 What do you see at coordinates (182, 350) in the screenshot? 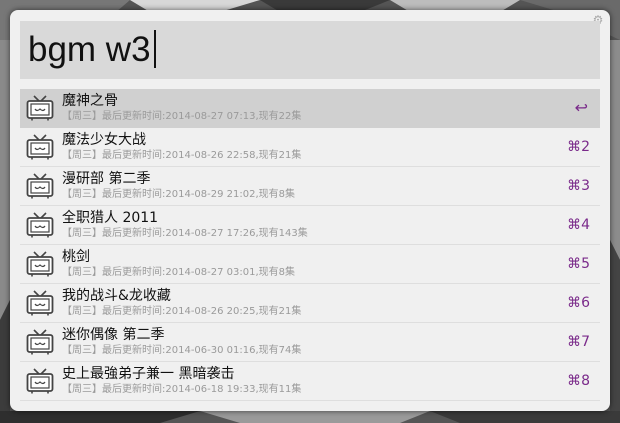
I see `result-subtitle: 【周三】最后更新时间:2014-06-30 01:16,现有74集` at bounding box center [182, 350].